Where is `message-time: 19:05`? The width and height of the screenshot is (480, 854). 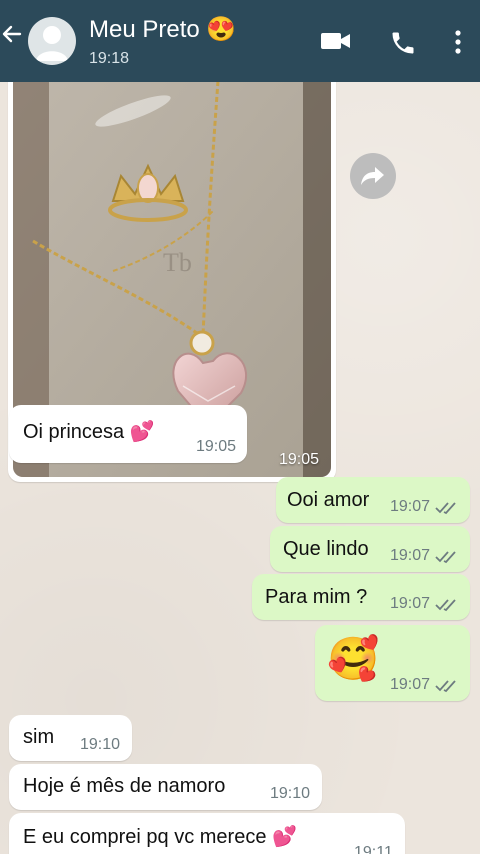 message-time: 19:05 is located at coordinates (216, 446).